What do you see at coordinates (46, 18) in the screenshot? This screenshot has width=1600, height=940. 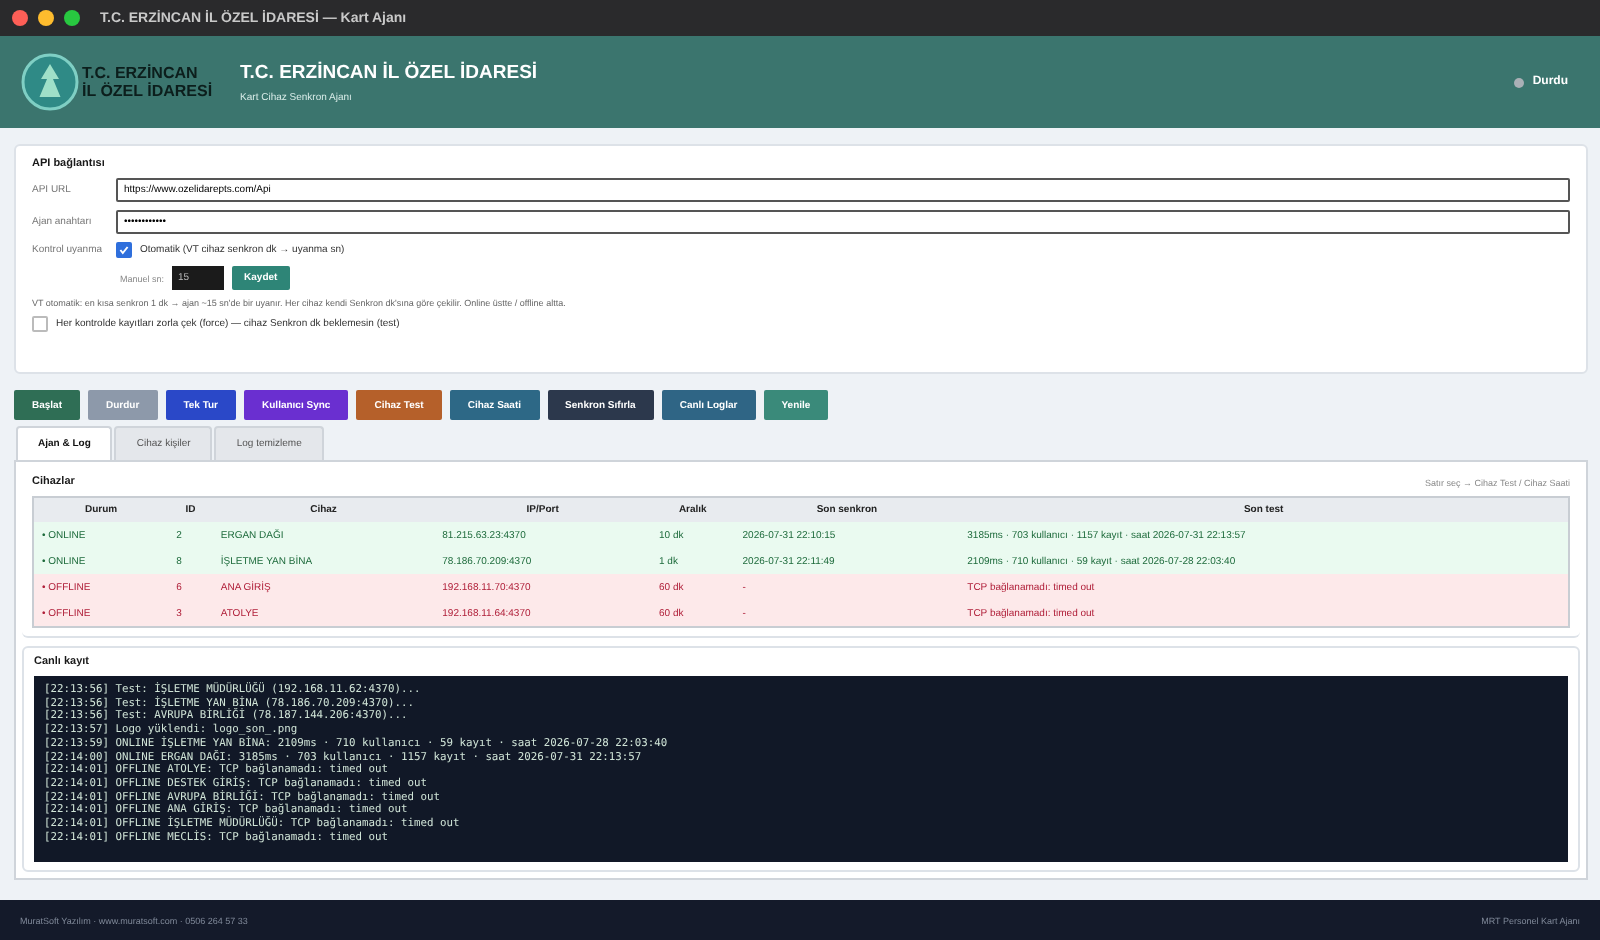 I see `minimize-icon` at bounding box center [46, 18].